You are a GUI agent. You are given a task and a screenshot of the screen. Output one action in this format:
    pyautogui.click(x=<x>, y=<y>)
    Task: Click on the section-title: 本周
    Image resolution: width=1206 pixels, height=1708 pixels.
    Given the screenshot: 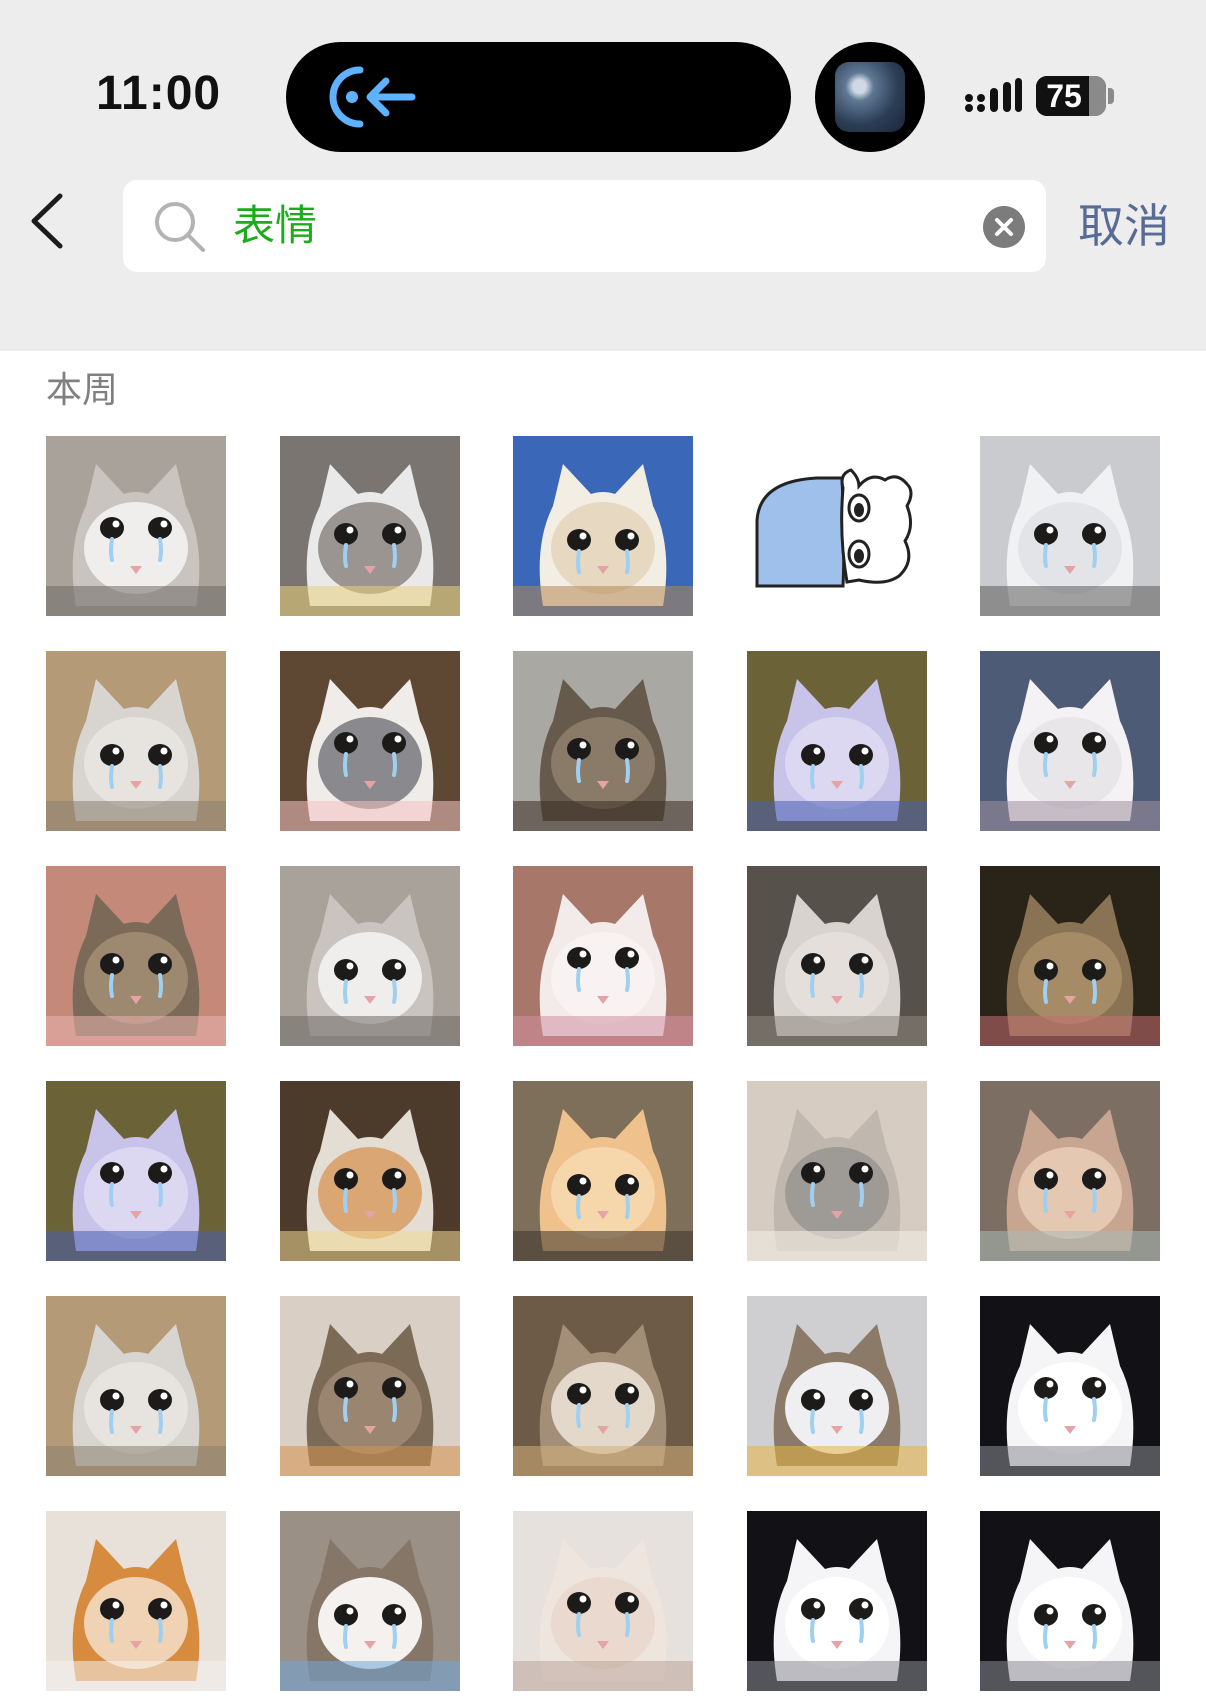 What is the action you would take?
    pyautogui.click(x=82, y=390)
    